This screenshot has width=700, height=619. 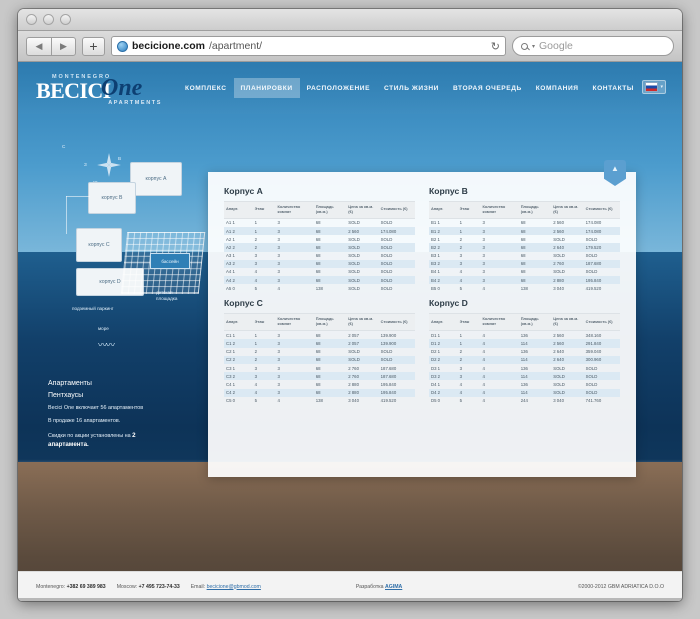 What do you see at coordinates (558, 352) in the screenshot?
I see `table-cell: 2 640` at bounding box center [558, 352].